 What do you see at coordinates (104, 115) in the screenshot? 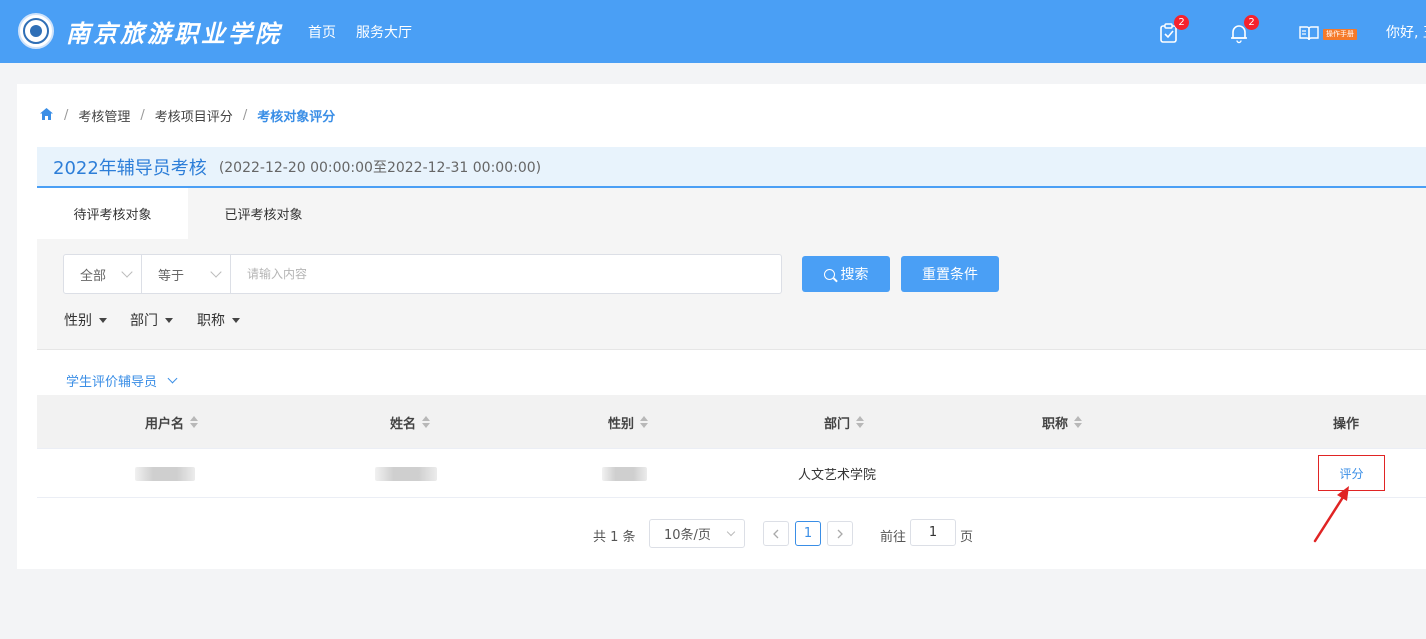
I see `breadcrumb-item: 考核管理` at bounding box center [104, 115].